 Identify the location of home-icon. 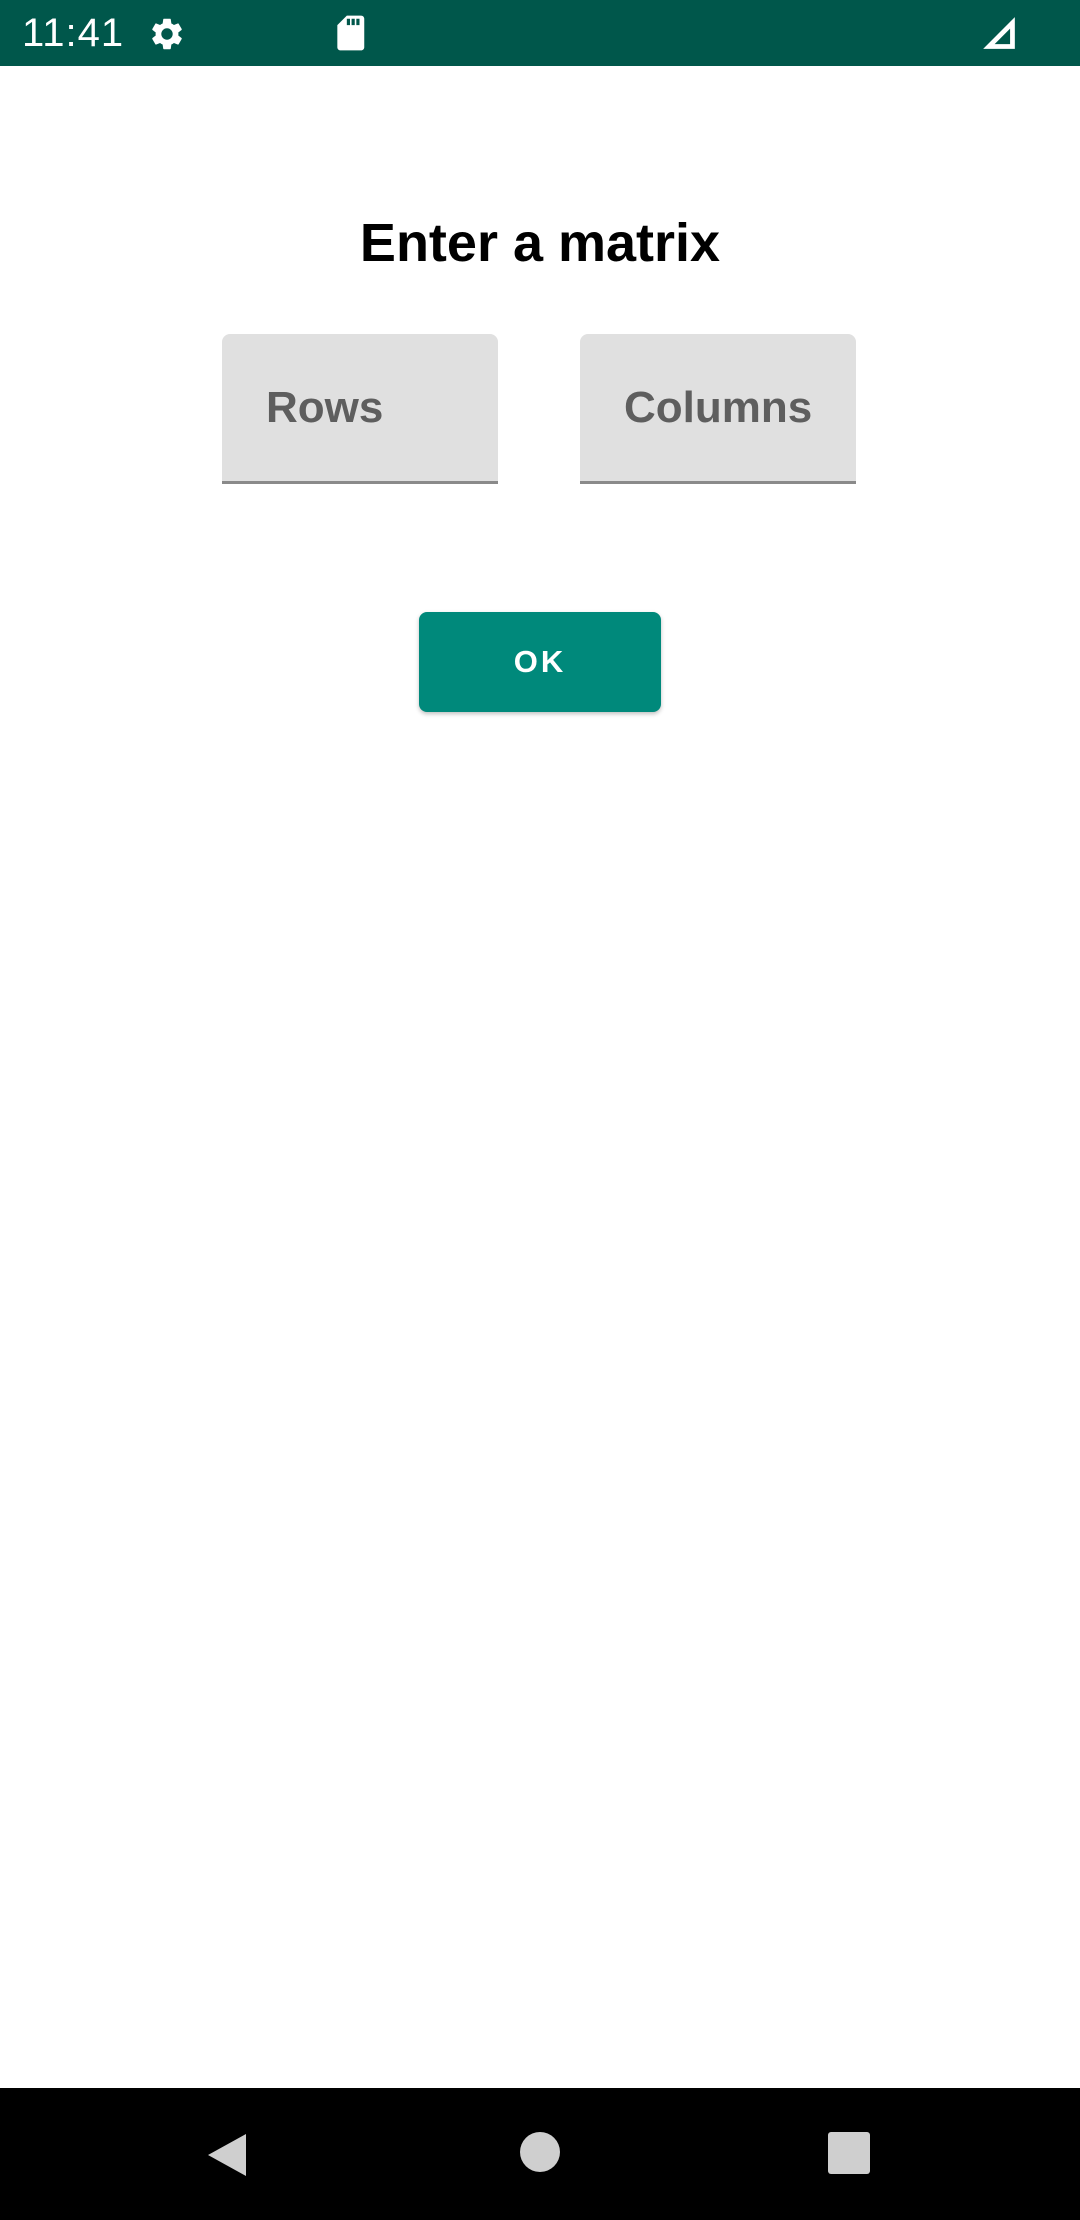
(540, 2152).